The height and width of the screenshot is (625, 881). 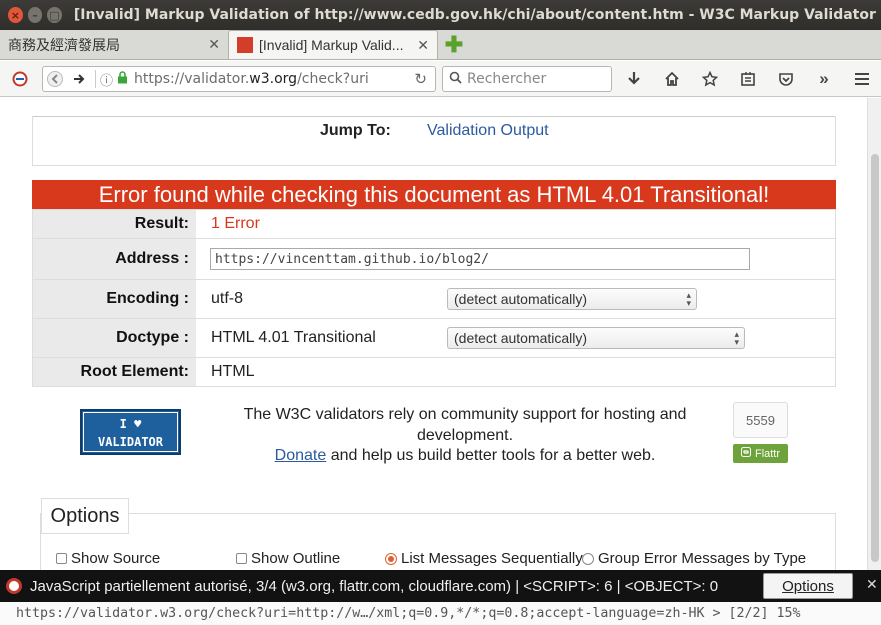 What do you see at coordinates (296, 558) in the screenshot?
I see `show-outline-label: Show Outline` at bounding box center [296, 558].